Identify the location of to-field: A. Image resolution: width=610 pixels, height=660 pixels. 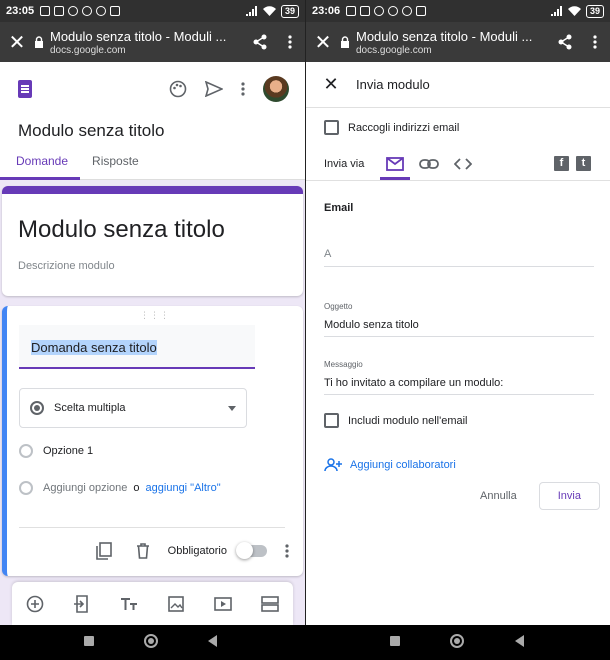
(459, 257).